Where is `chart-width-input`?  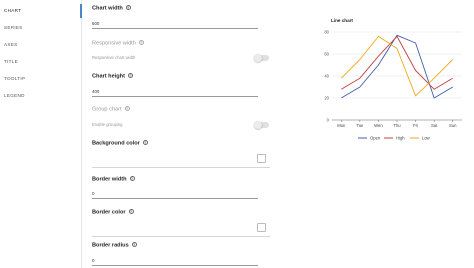 chart-width-input is located at coordinates (175, 24).